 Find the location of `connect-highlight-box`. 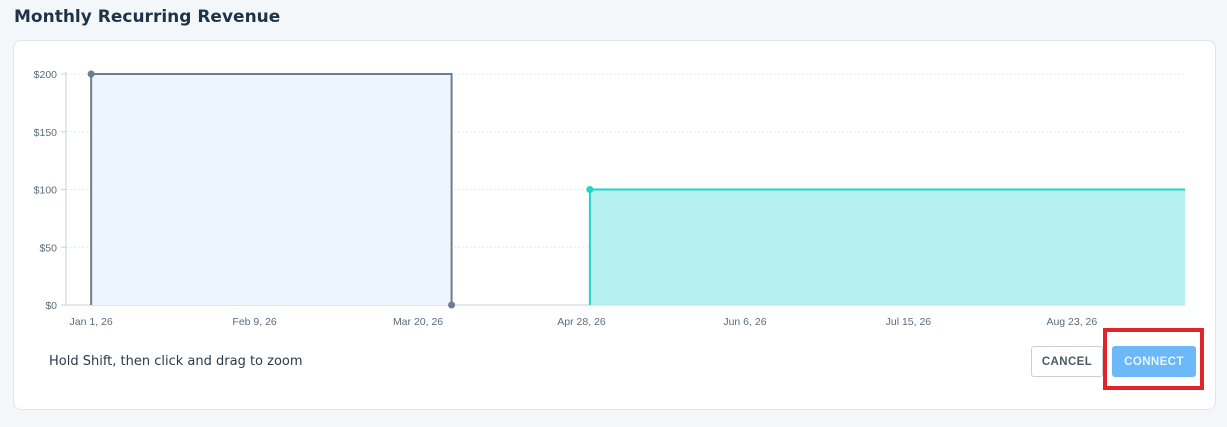

connect-highlight-box is located at coordinates (1153, 359).